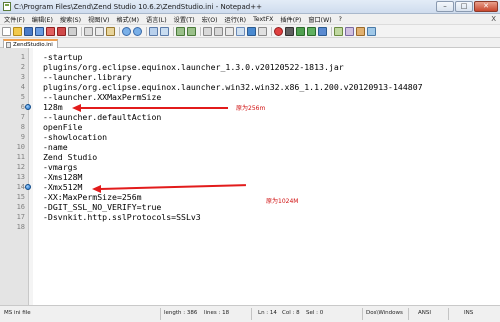 The image size is (500, 322). What do you see at coordinates (267, 313) in the screenshot?
I see `status-line-number: Ln : 14` at bounding box center [267, 313].